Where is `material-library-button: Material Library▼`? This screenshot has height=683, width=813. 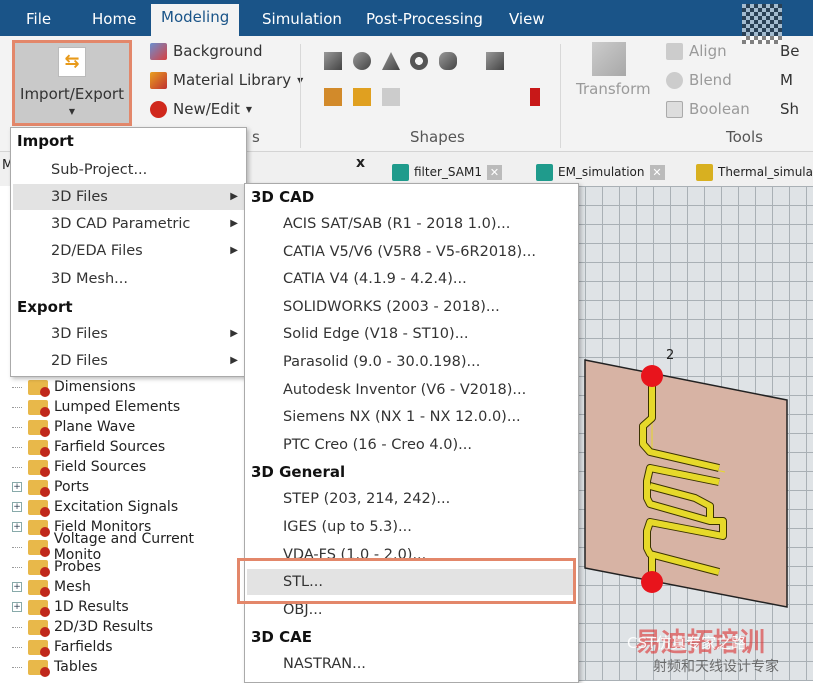 material-library-button: Material Library▼ is located at coordinates (226, 80).